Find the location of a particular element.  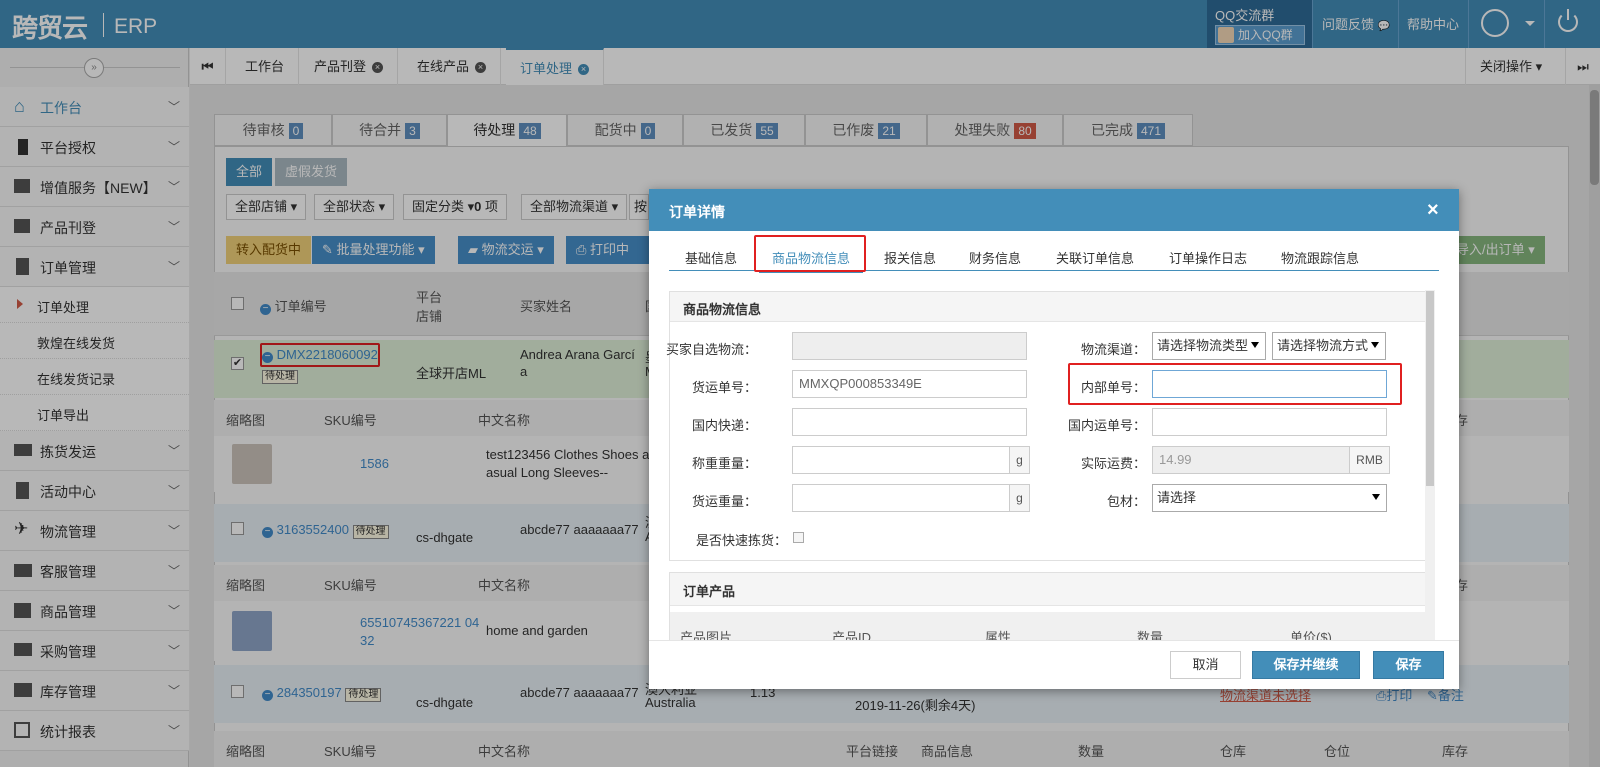

domestic-tracking-input is located at coordinates (1269, 422).